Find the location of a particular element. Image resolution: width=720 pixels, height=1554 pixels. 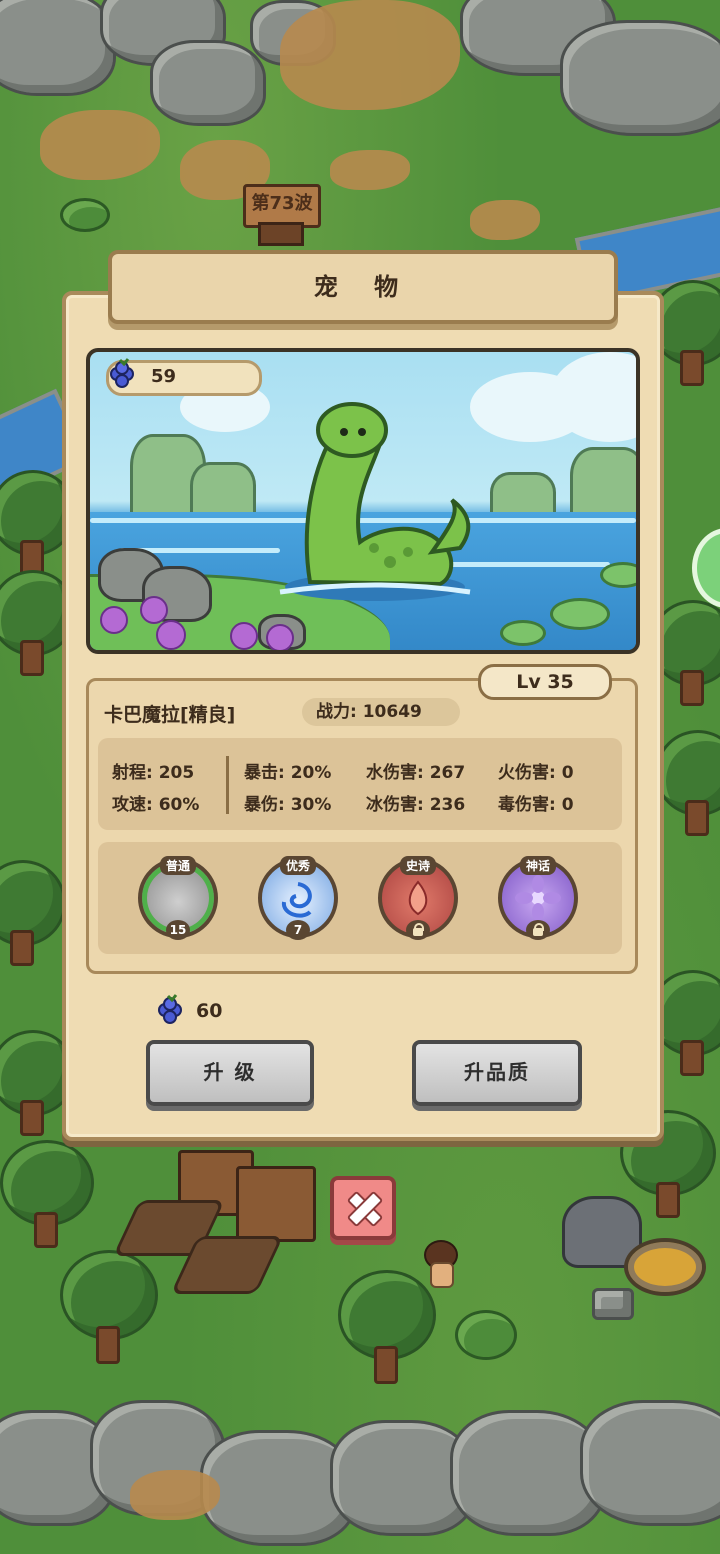

tier-mythic: 神话 is located at coordinates (538, 898).